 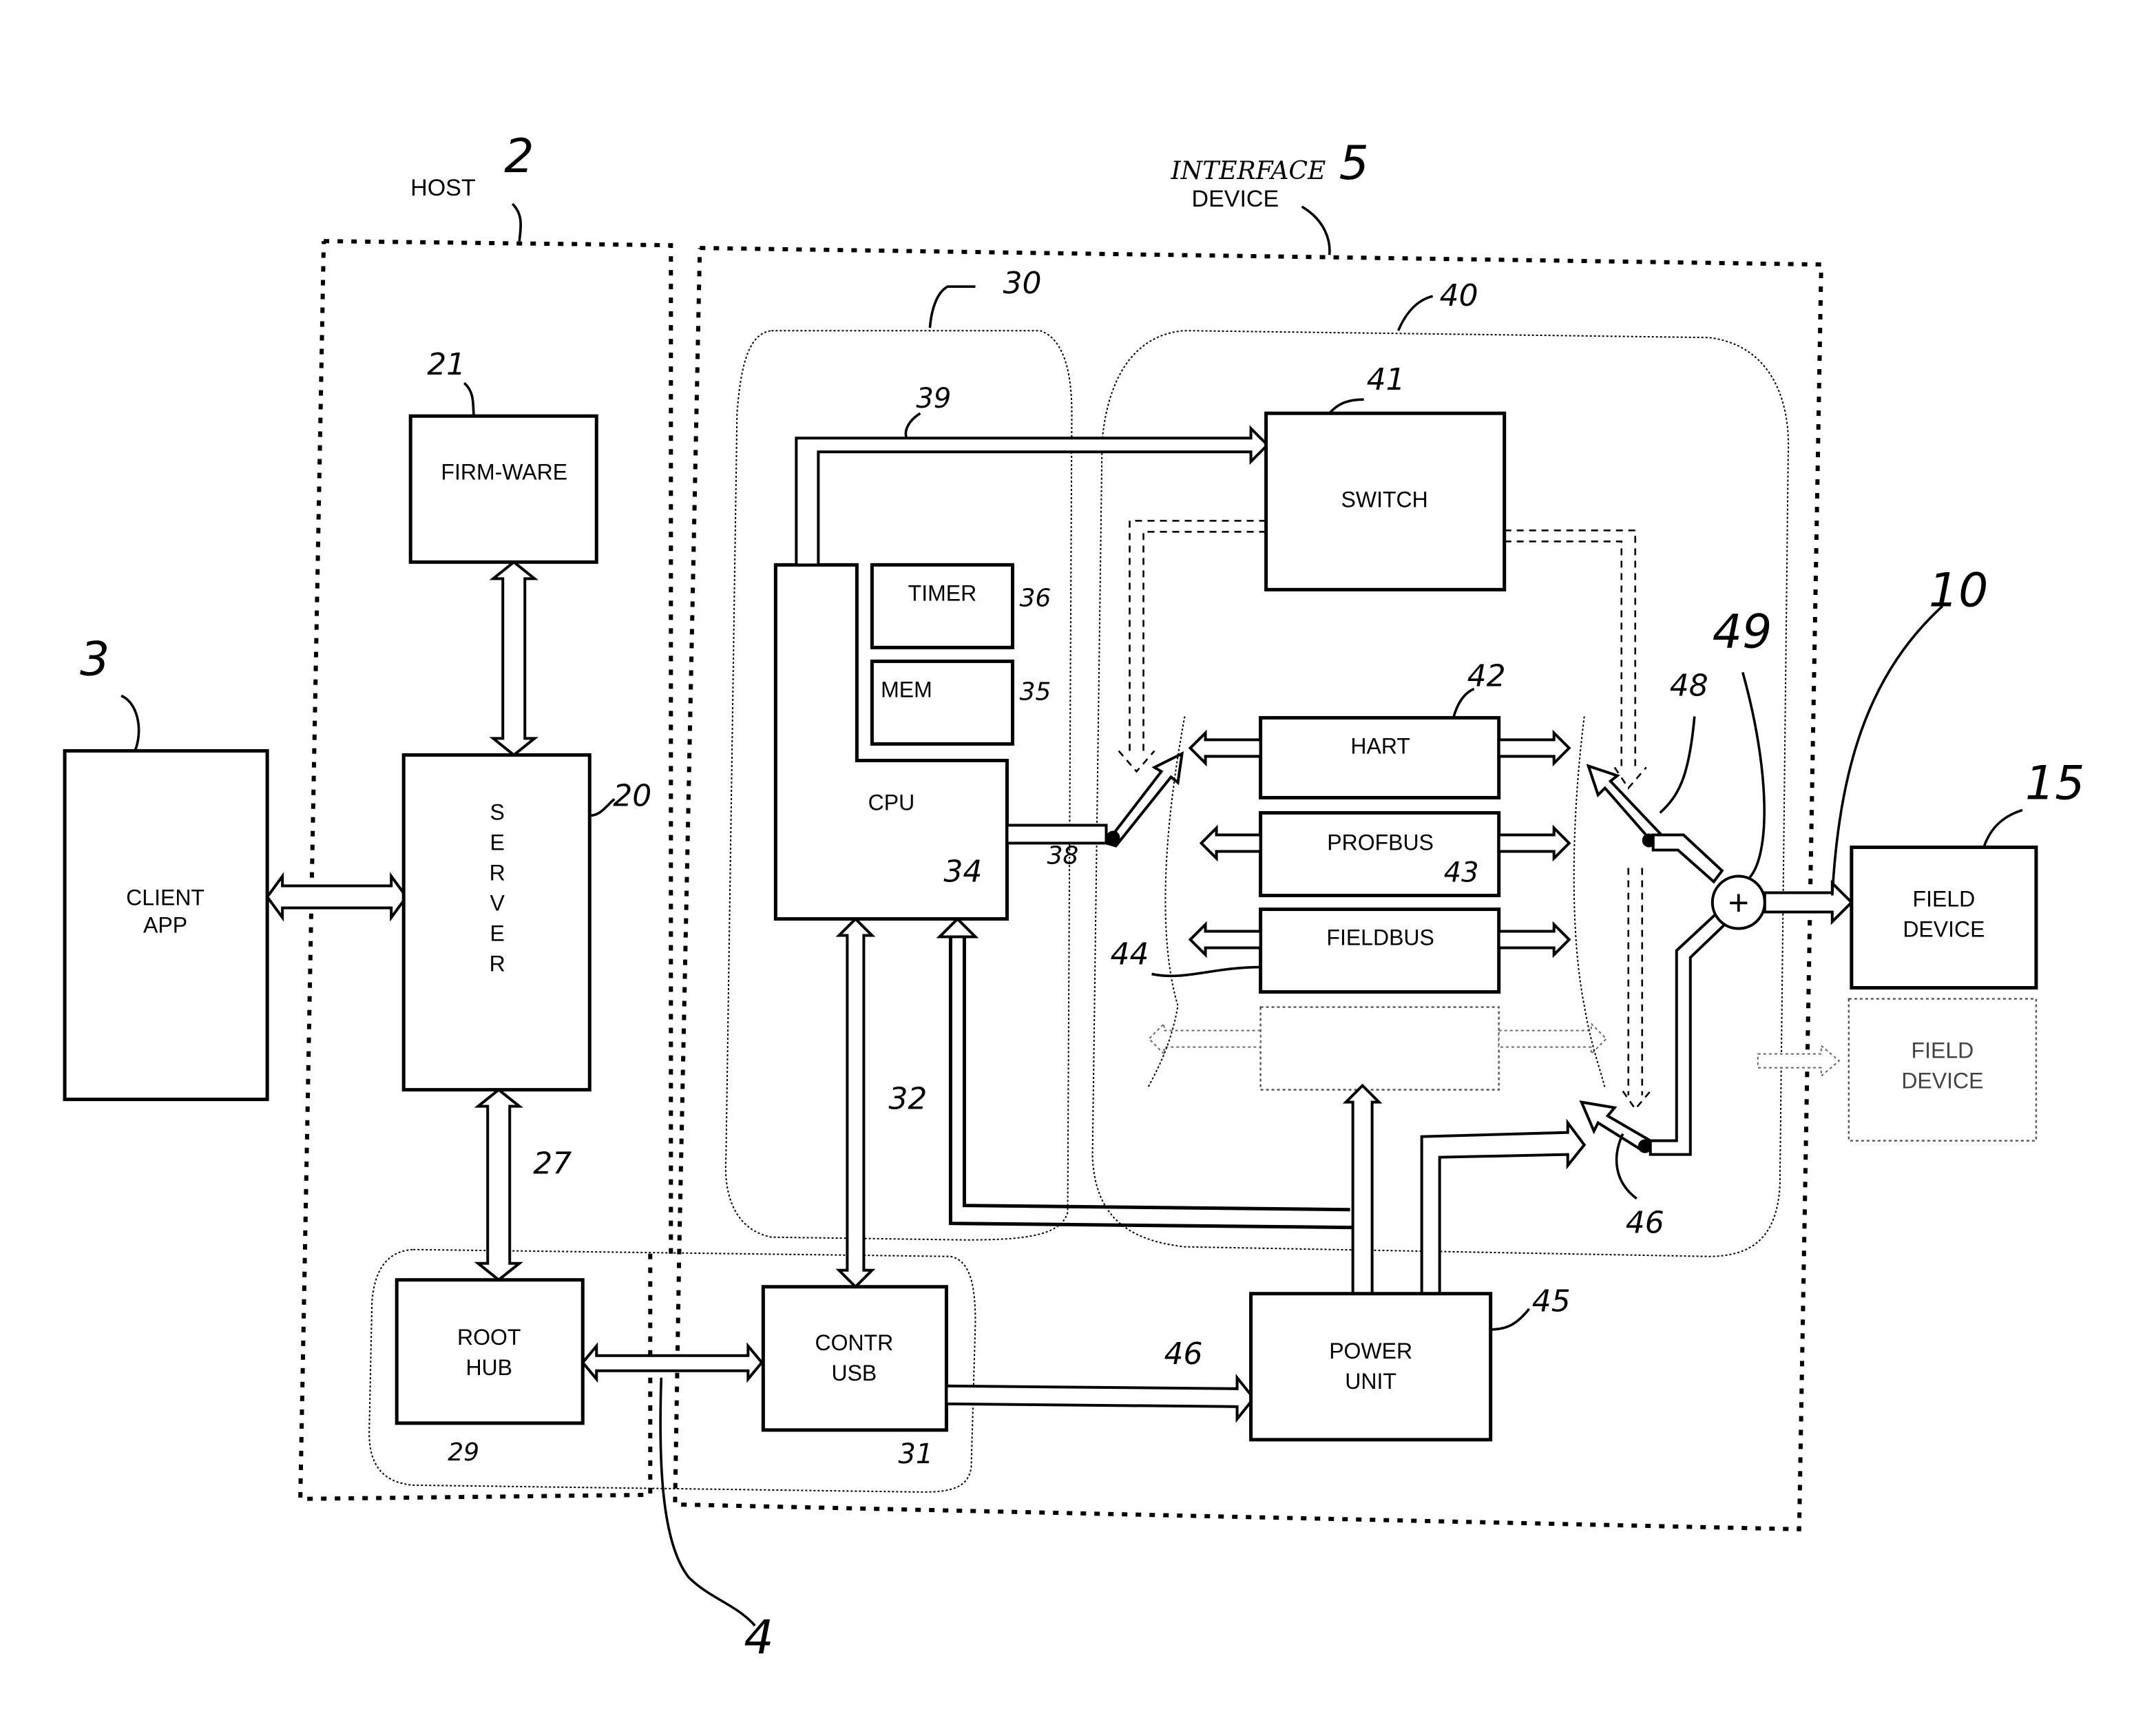 I want to click on profibus-right-bus, so click(x=1534, y=843).